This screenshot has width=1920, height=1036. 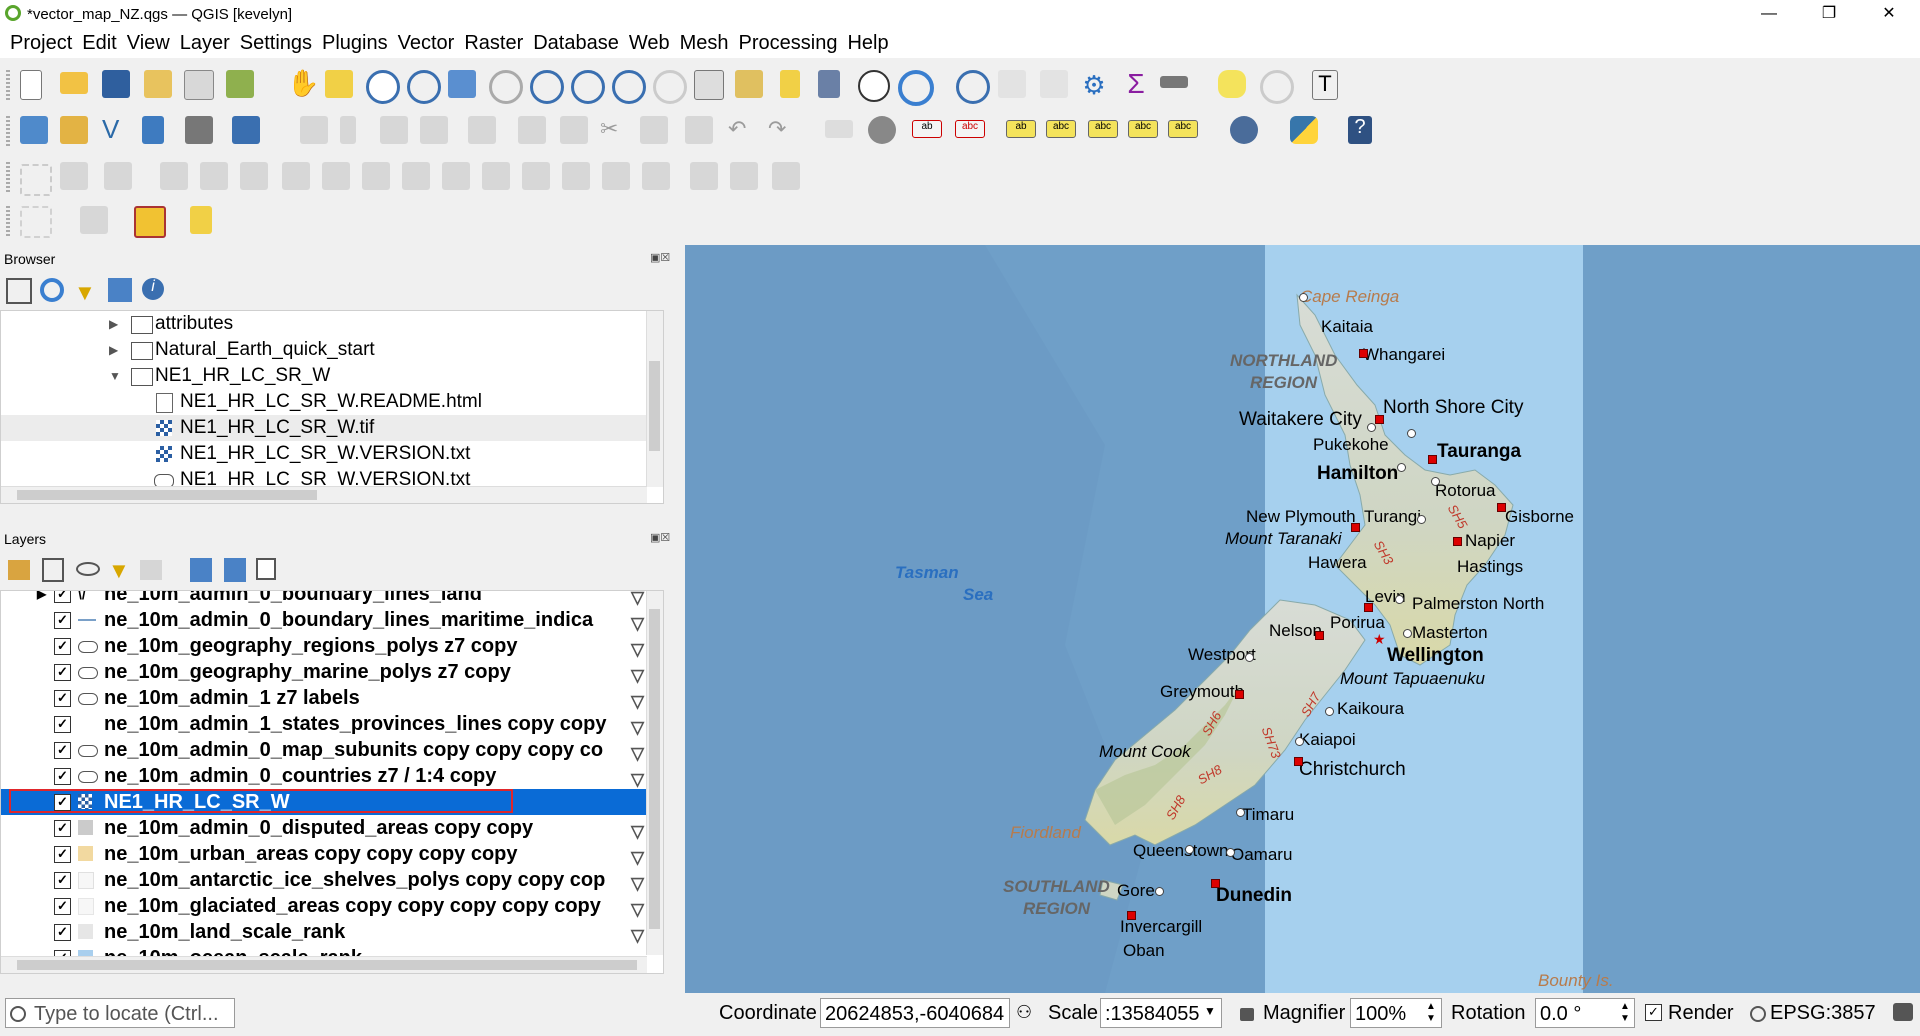 I want to click on change-label-icon: abc, so click(x=1183, y=129).